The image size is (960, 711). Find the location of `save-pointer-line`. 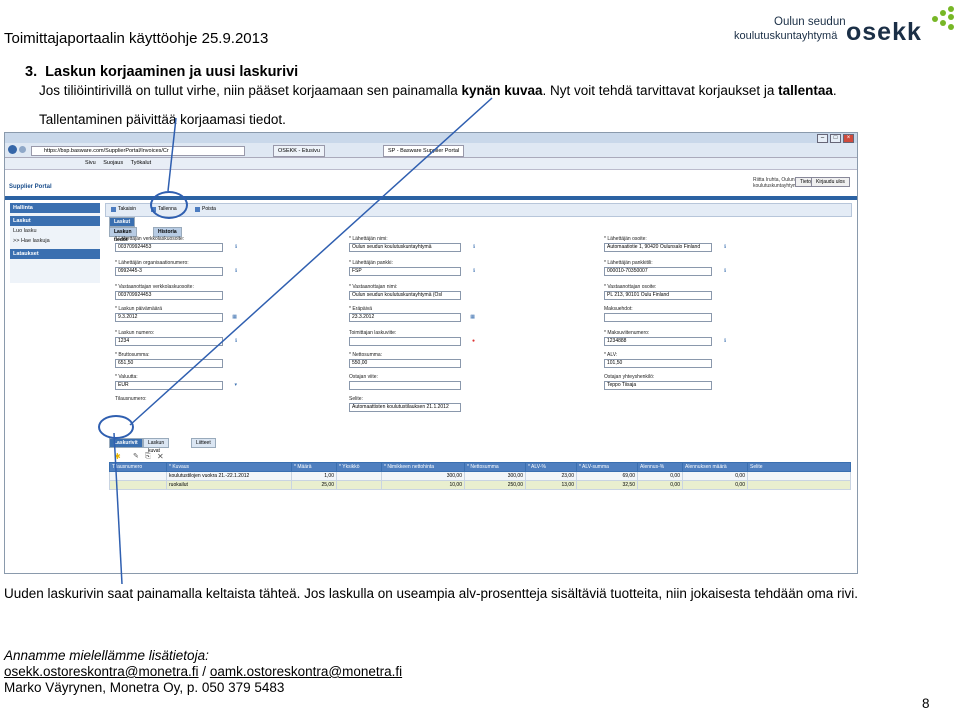

save-pointer-line is located at coordinates (172, 154).